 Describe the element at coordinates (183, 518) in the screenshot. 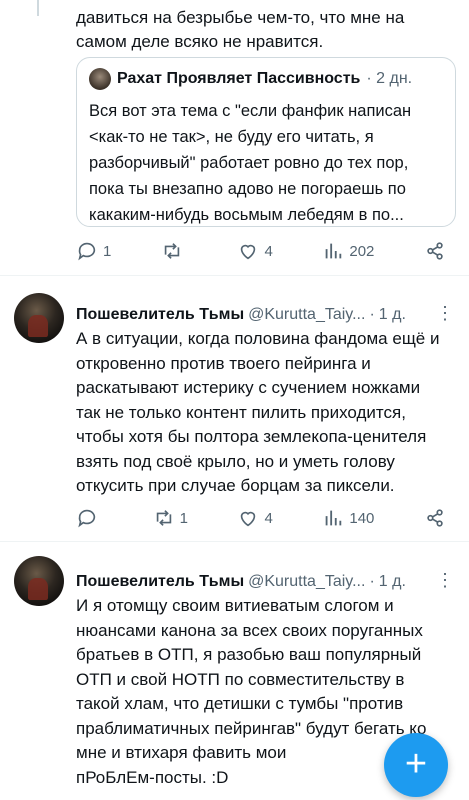

I see `retweet-count: 1` at that location.